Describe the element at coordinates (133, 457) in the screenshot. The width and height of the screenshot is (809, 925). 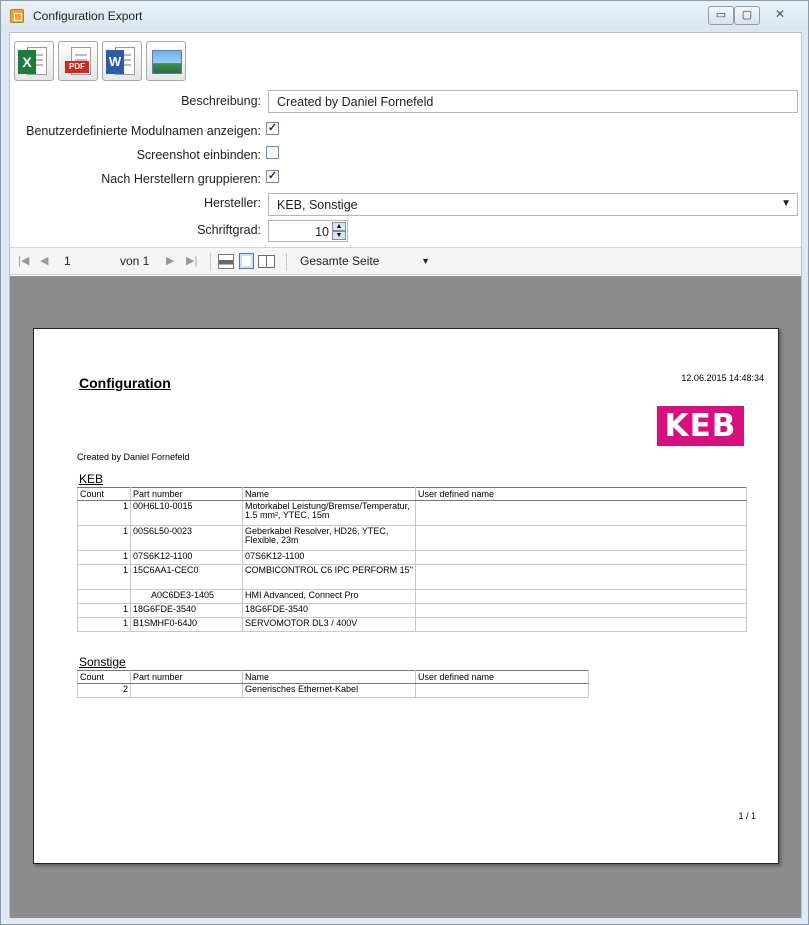
I see `report-created-by: Created by Daniel Fornefeld` at that location.